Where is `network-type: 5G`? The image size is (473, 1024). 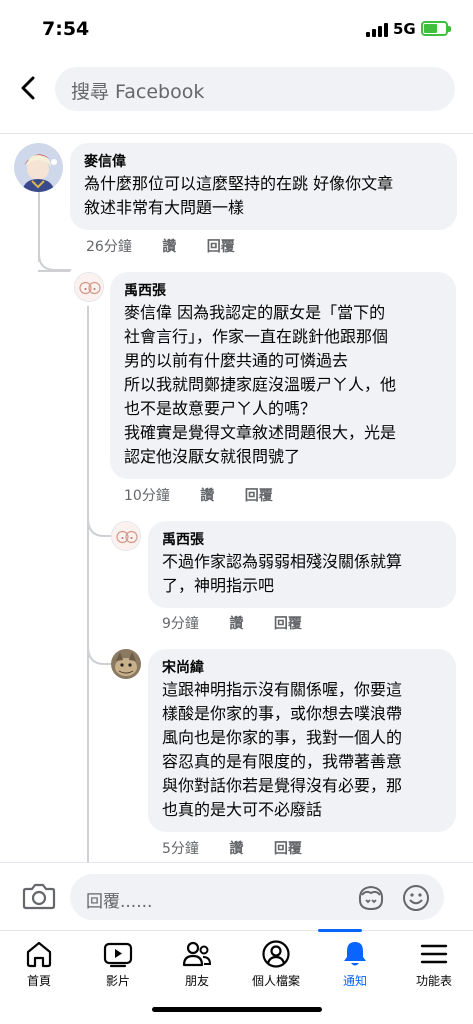 network-type: 5G is located at coordinates (404, 29).